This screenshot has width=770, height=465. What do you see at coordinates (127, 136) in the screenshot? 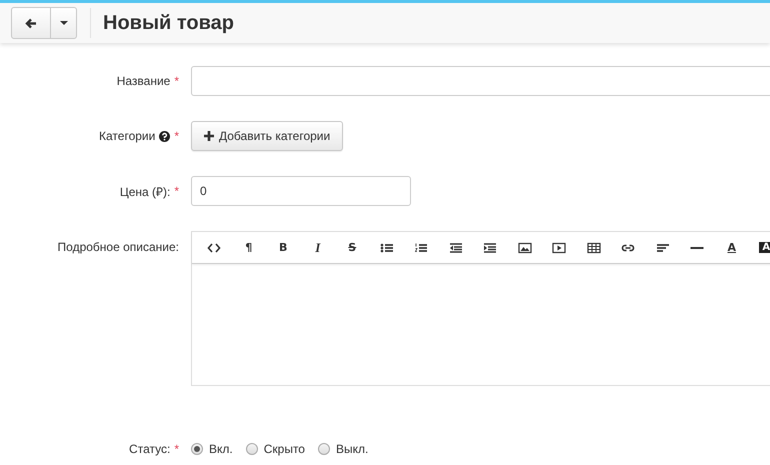
I see `field-label: Категории` at bounding box center [127, 136].